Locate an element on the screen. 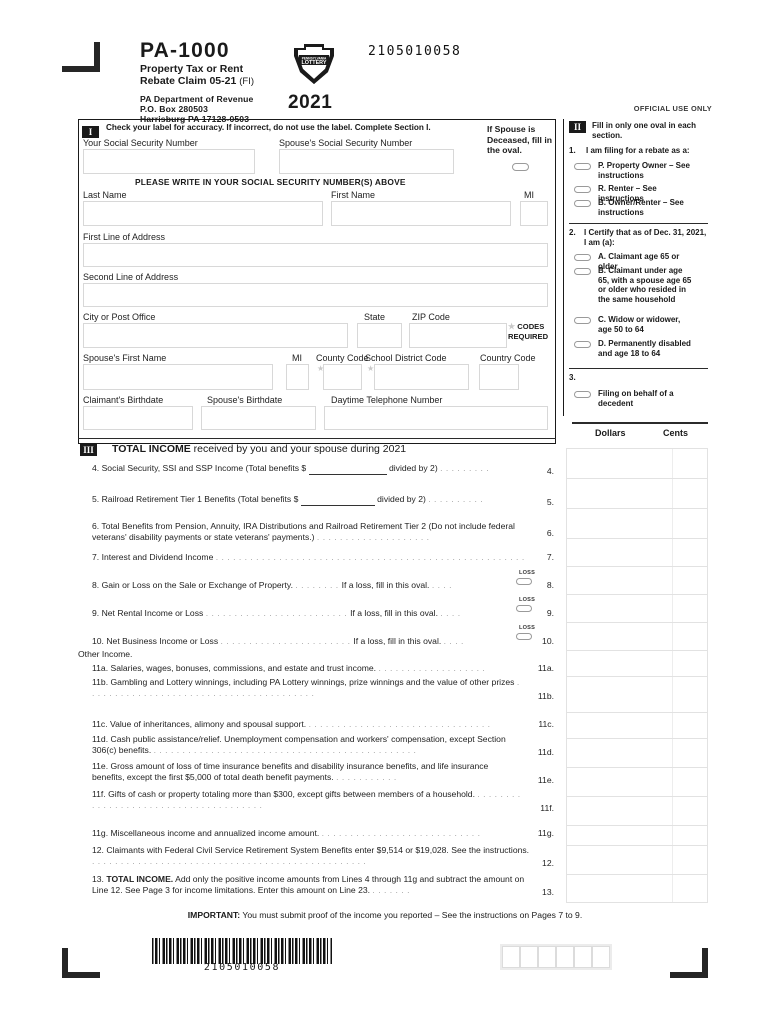 The height and width of the screenshot is (1024, 770). oval-permanently-disabled is located at coordinates (582, 344).